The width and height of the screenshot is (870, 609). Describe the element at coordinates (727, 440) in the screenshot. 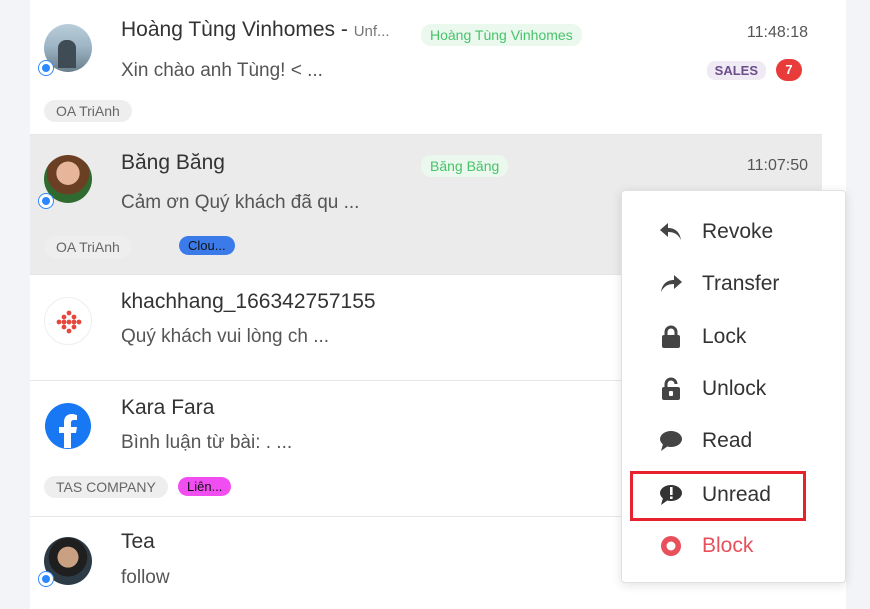

I see `menu-item-label: Read` at that location.